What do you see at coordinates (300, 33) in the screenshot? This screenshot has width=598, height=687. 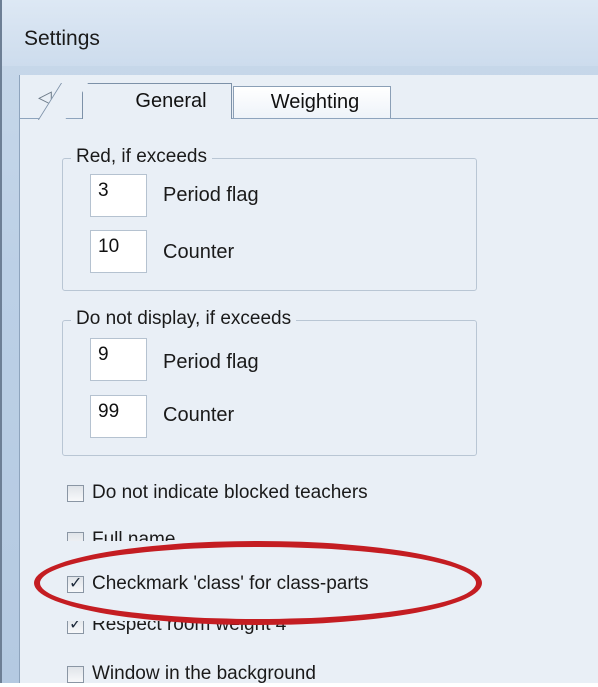 I see `title-bar: Settings` at bounding box center [300, 33].